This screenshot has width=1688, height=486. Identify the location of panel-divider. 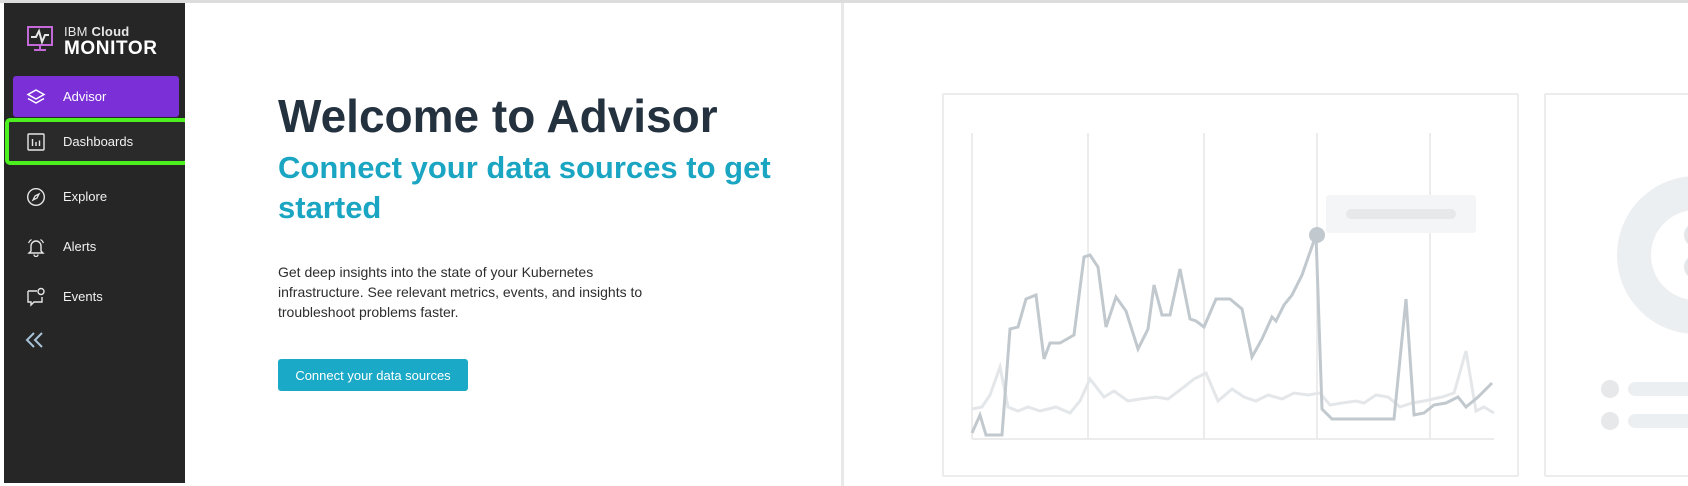
(842, 244).